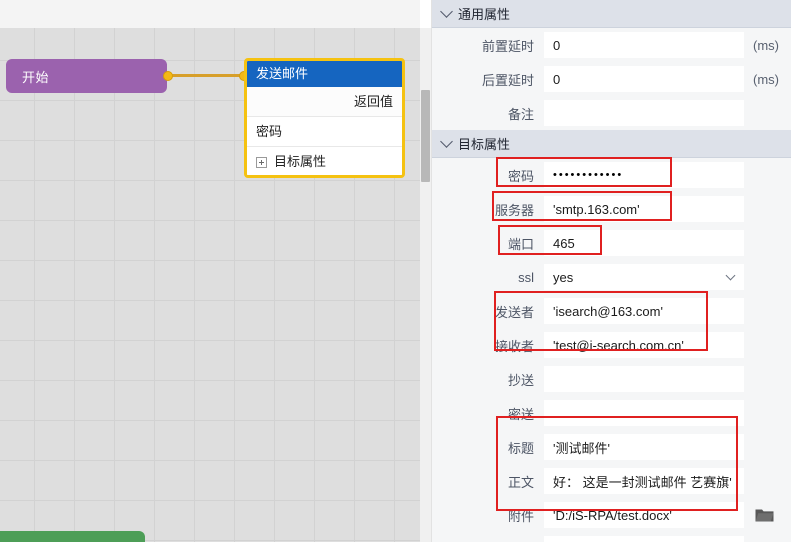  I want to click on section-title-general: 通用属性, so click(484, 14).